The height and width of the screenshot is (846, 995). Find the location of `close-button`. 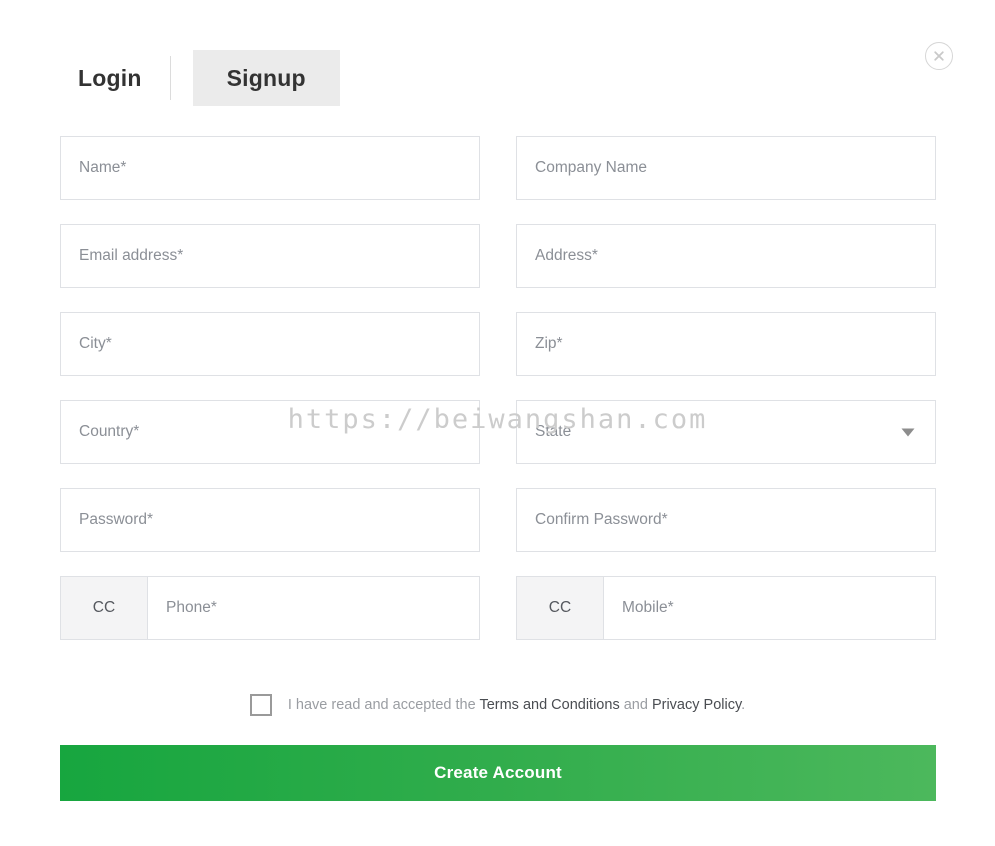

close-button is located at coordinates (939, 56).